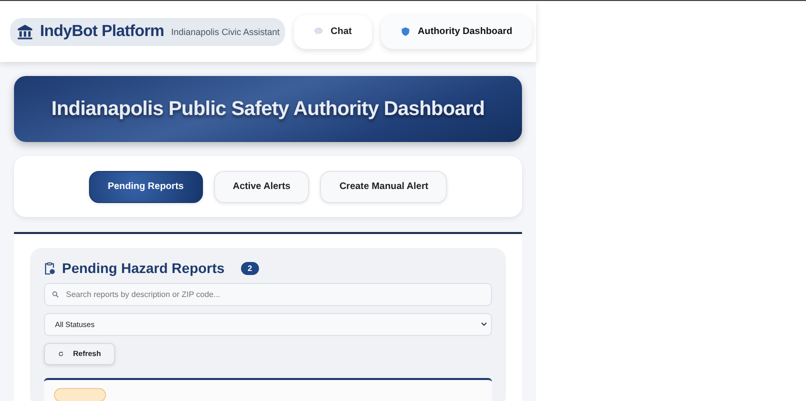 The image size is (806, 401). I want to click on panel-title: Pending Hazard Reports, so click(143, 268).